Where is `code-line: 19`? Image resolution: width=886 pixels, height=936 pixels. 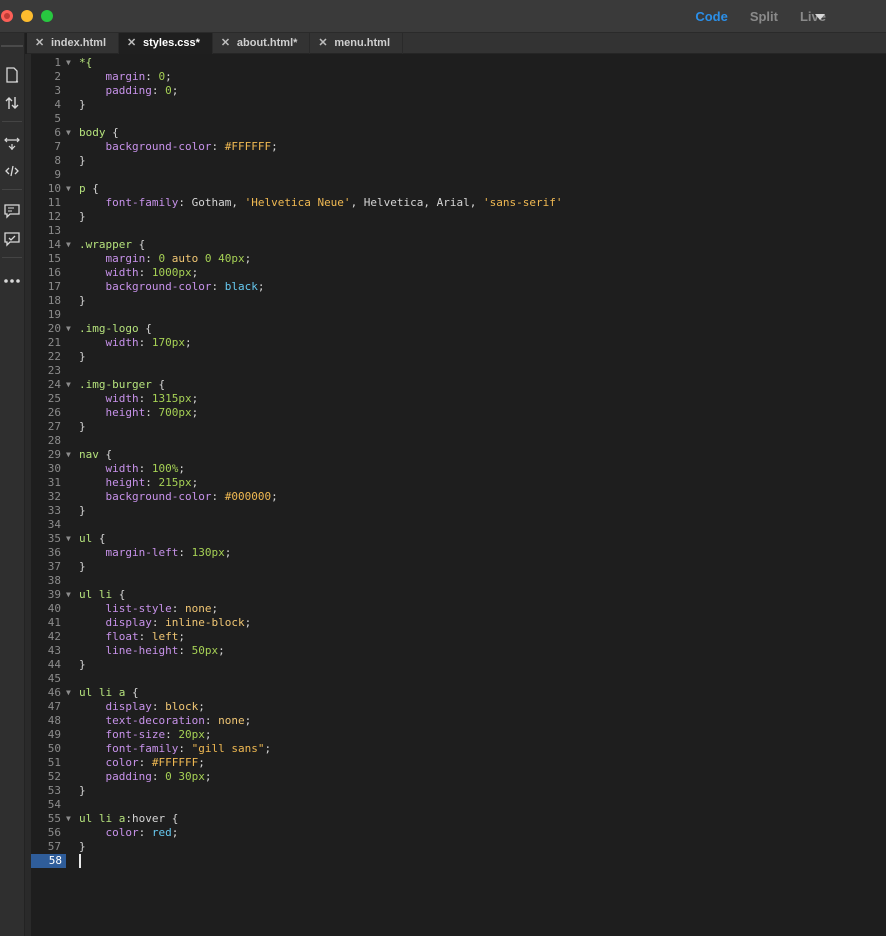 code-line: 19 is located at coordinates (458, 315).